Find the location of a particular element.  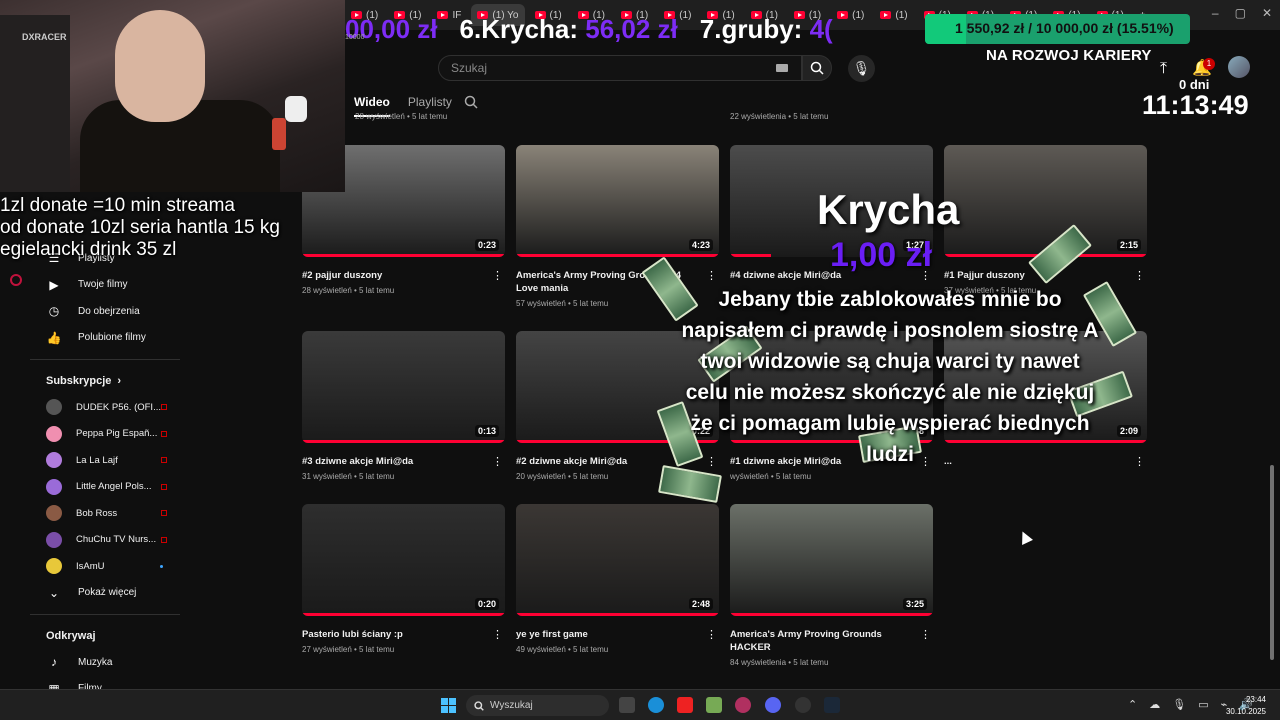

video-thumbnail: 0:22 is located at coordinates (617, 387).